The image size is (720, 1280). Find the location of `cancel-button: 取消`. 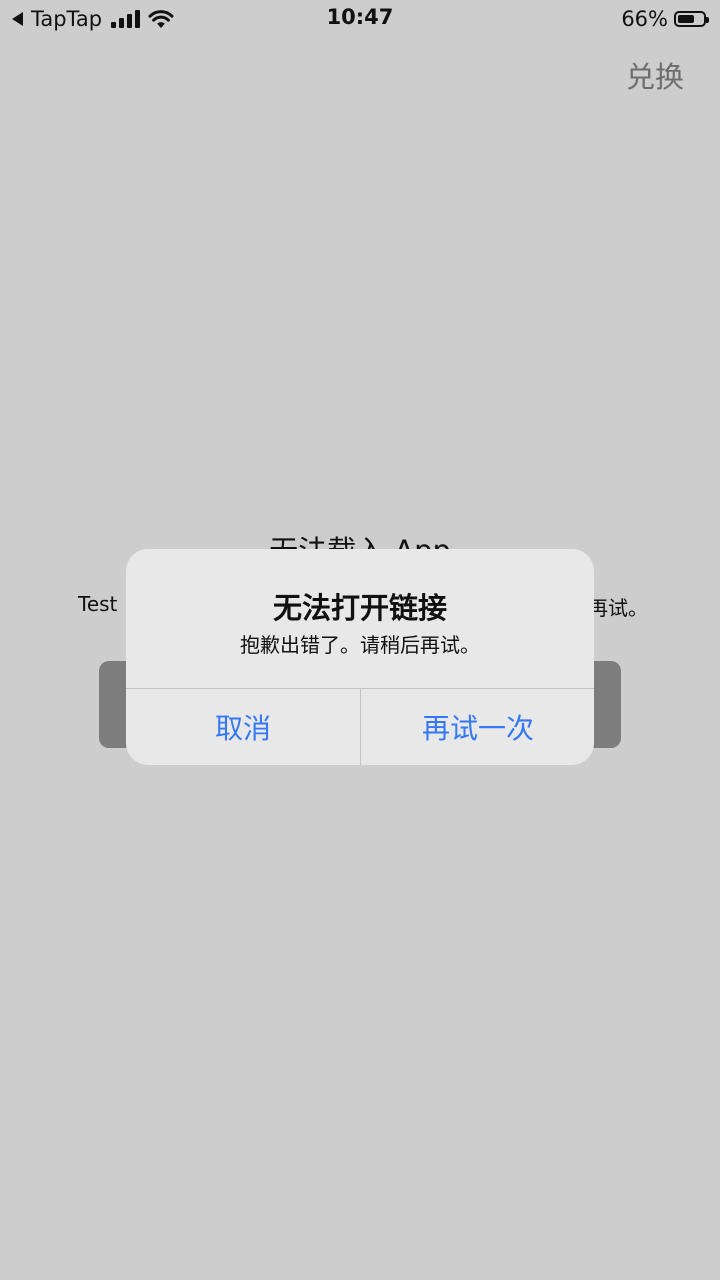

cancel-button: 取消 is located at coordinates (243, 727).